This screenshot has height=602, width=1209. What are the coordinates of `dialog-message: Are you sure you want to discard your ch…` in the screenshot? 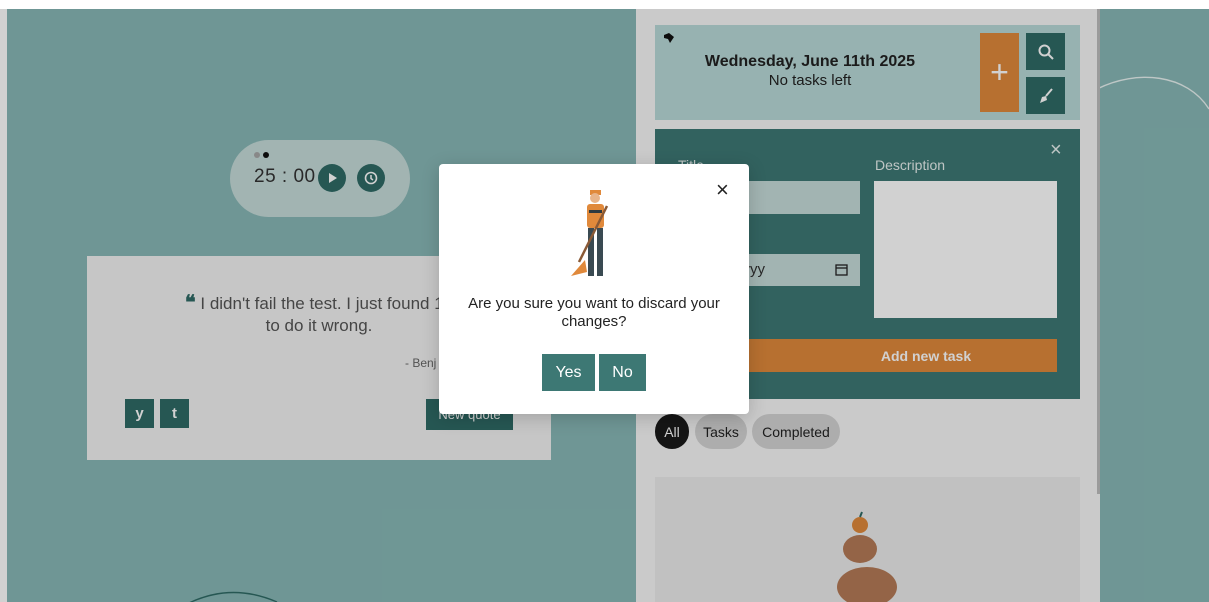 It's located at (594, 312).